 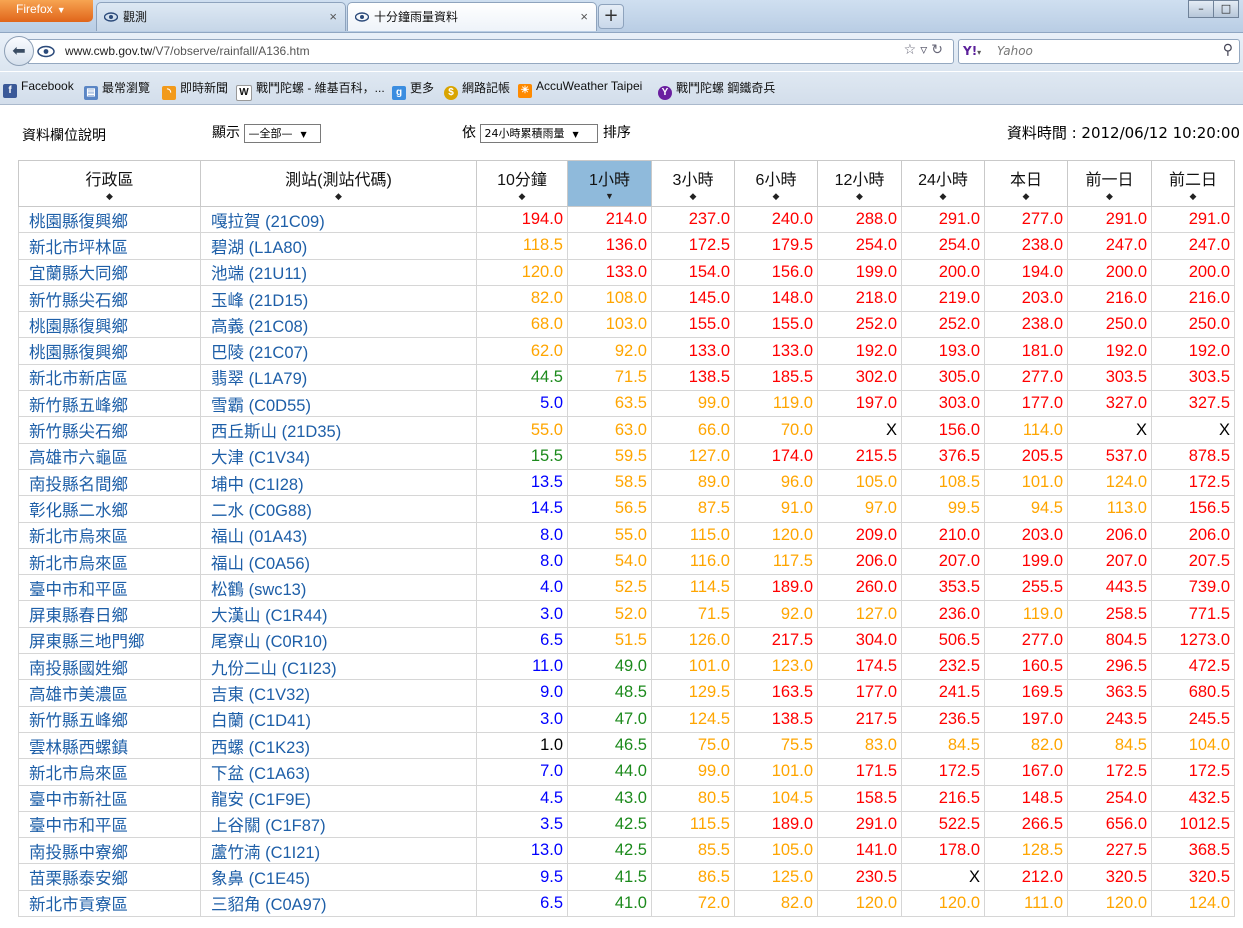 What do you see at coordinates (109, 903) in the screenshot?
I see `area-cell: 新北市貢寮區` at bounding box center [109, 903].